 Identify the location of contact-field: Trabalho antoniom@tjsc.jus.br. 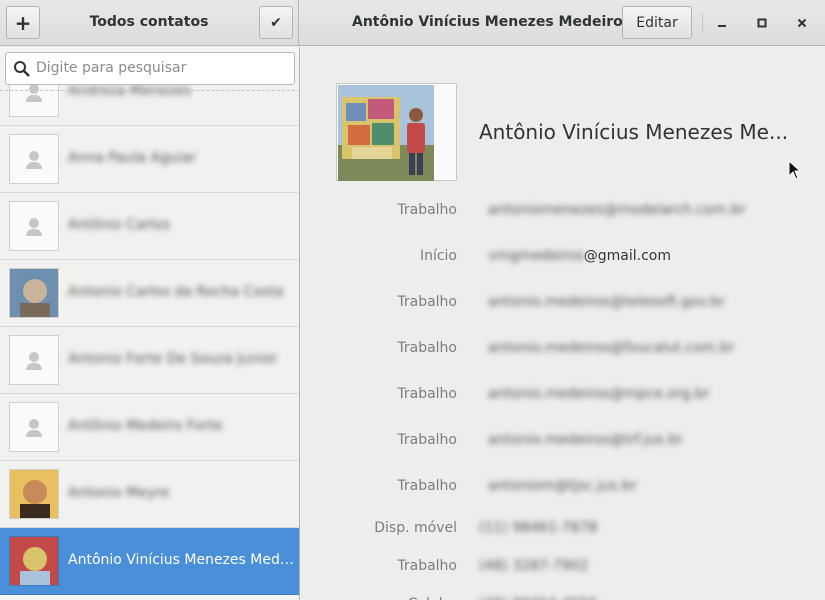
(562, 487).